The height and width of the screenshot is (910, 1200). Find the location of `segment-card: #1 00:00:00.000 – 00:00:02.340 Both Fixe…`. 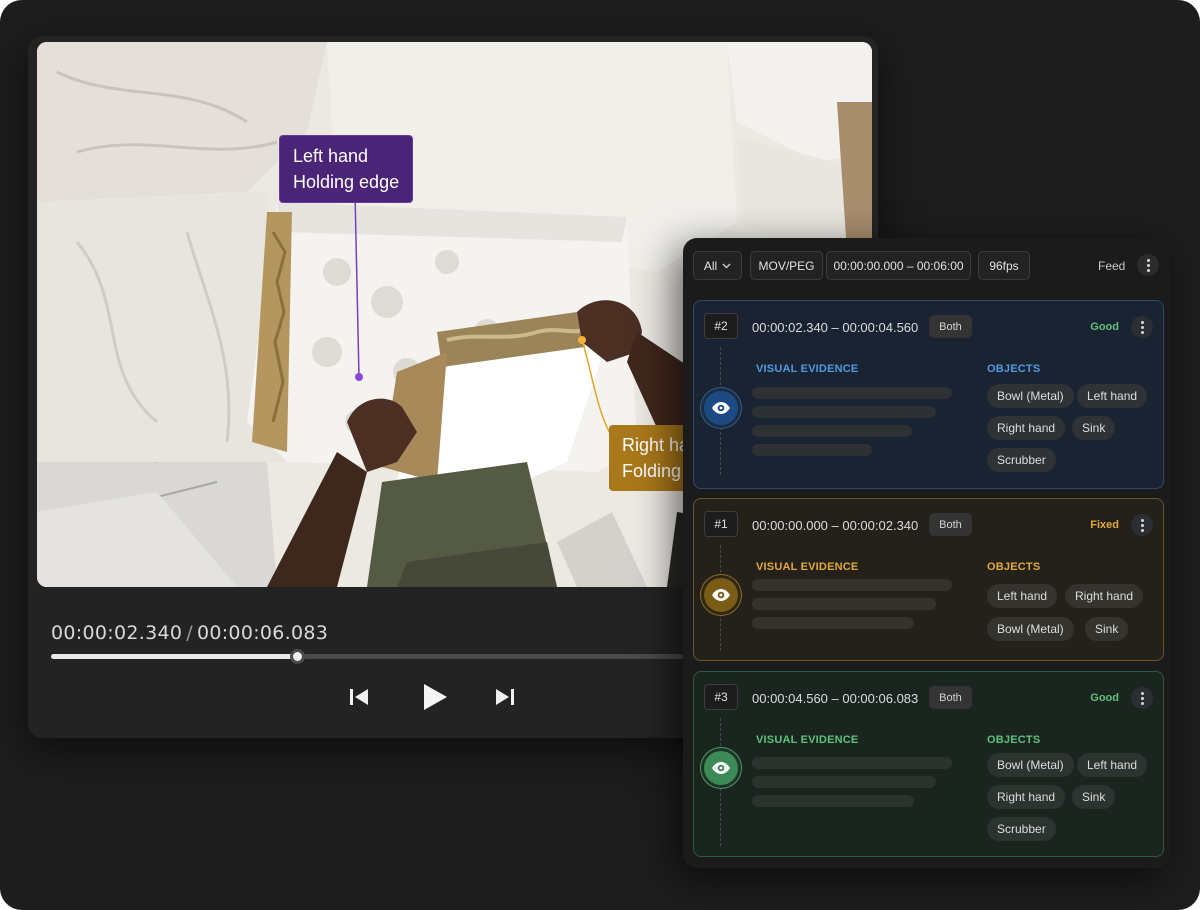

segment-card: #1 00:00:00.000 – 00:00:02.340 Both Fixe… is located at coordinates (928, 579).